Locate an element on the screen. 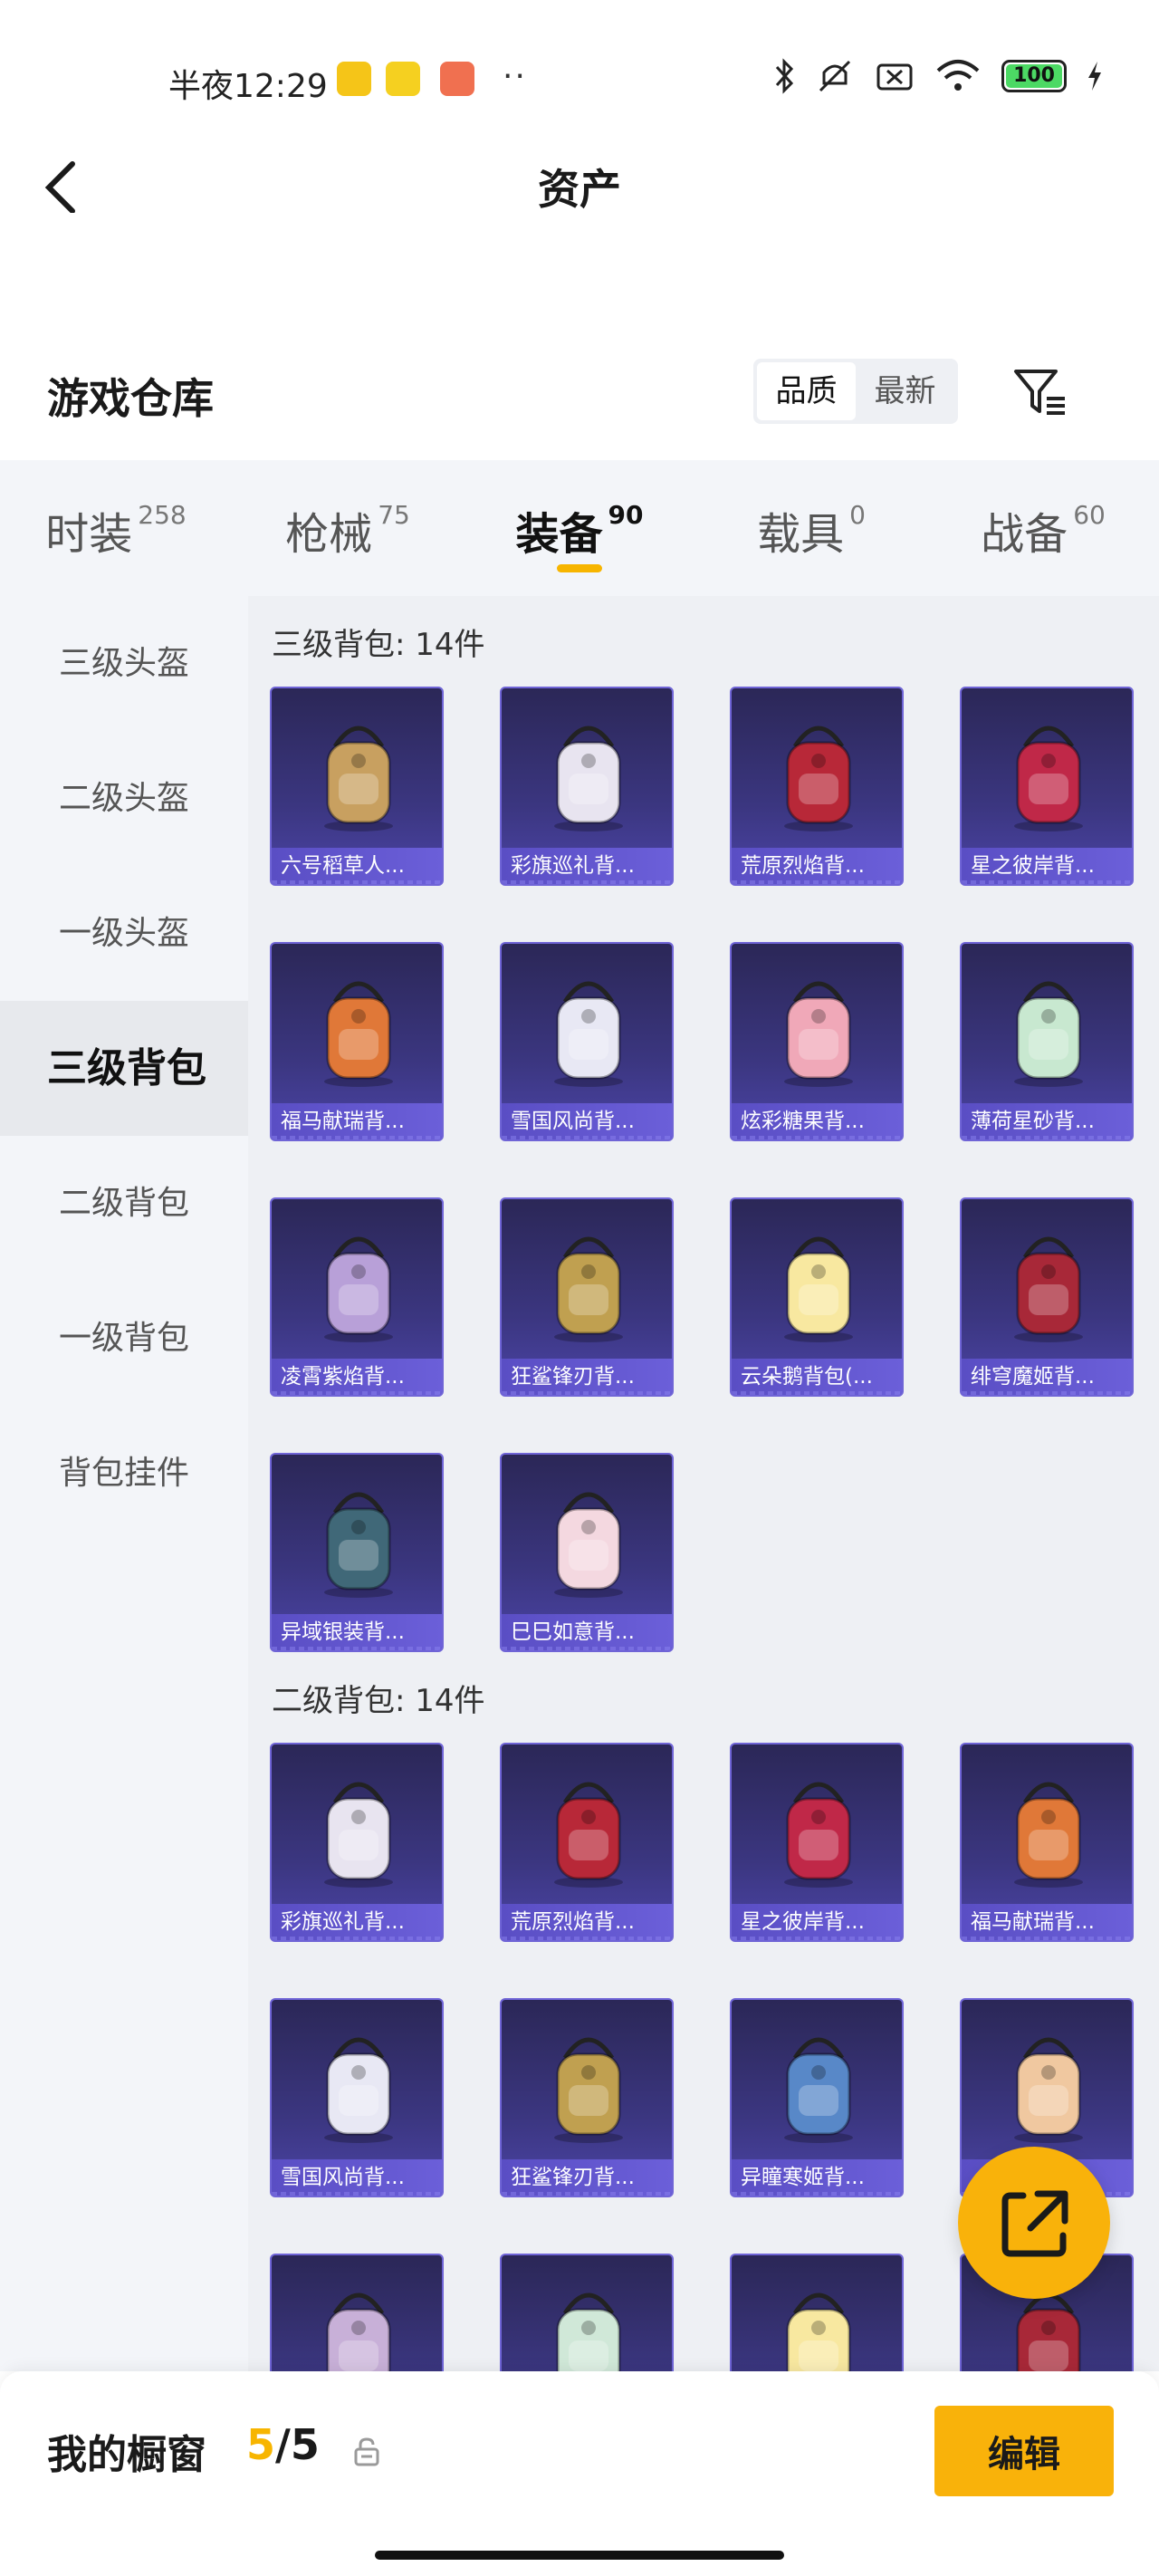 The height and width of the screenshot is (2576, 1159). sort-newest-option: 最新 is located at coordinates (905, 391).